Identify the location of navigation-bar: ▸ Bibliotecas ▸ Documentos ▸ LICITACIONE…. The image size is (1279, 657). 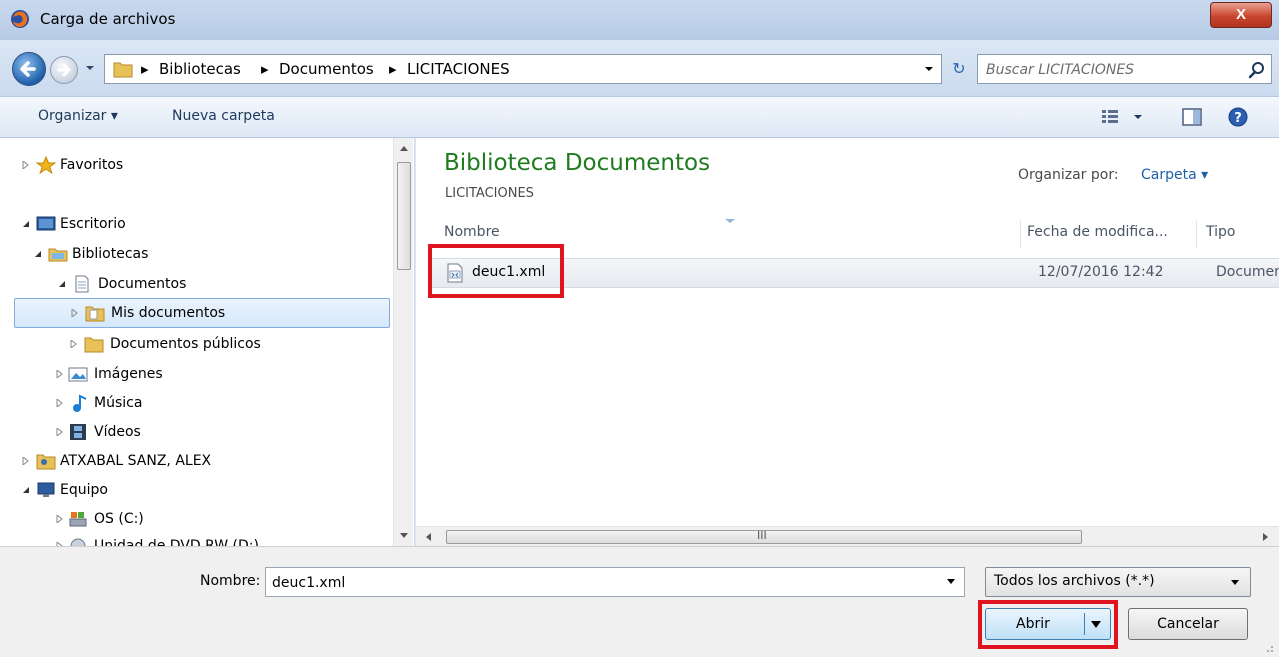
(639, 68).